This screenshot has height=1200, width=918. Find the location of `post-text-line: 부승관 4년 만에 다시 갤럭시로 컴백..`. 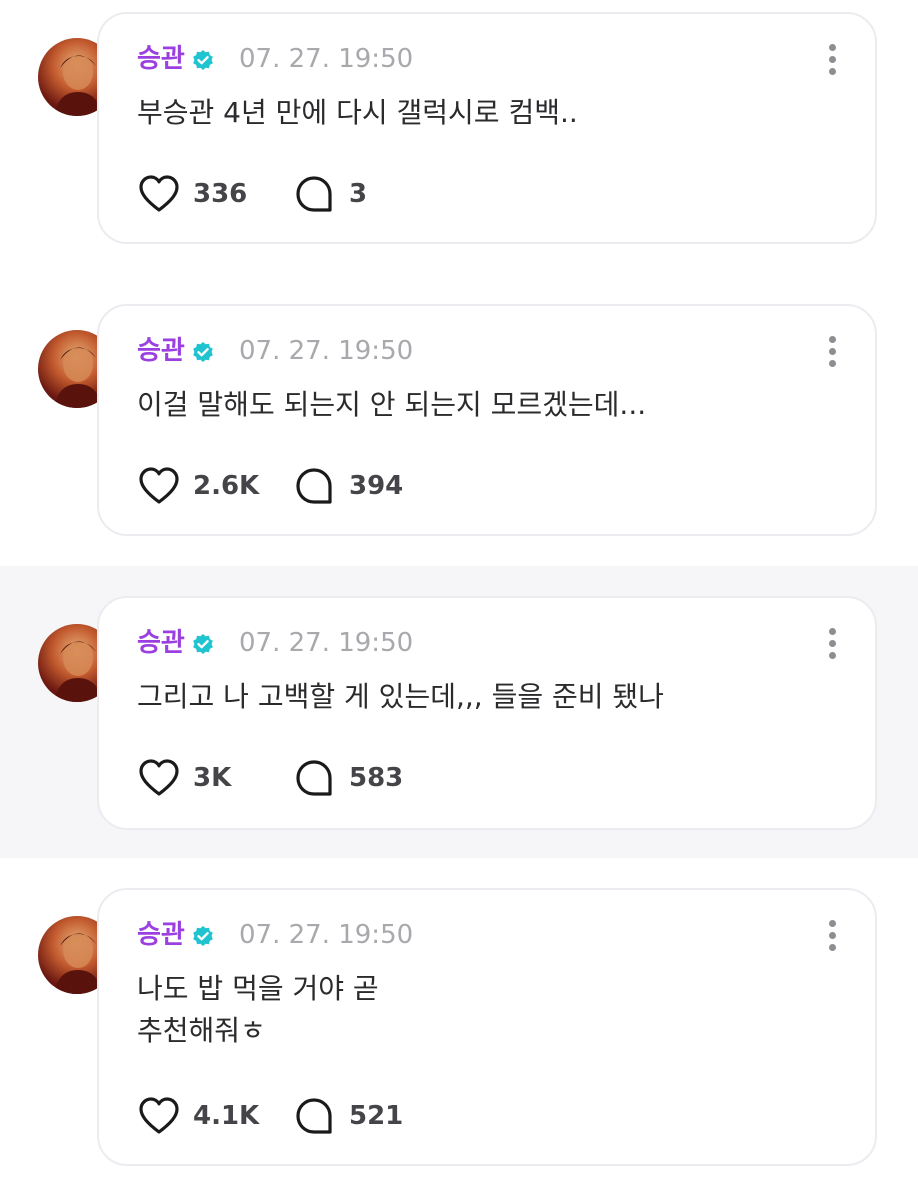

post-text-line: 부승관 4년 만에 다시 갤럭시로 컴백.. is located at coordinates (357, 112).